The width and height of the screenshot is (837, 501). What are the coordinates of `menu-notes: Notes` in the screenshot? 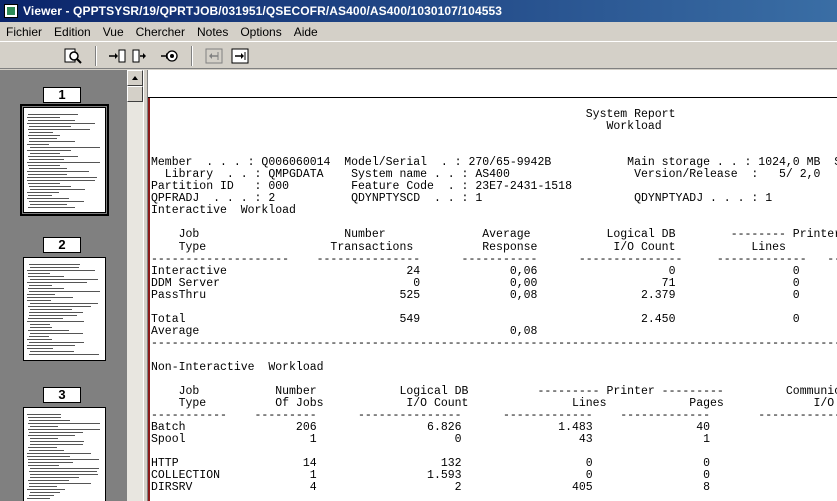 It's located at (212, 32).